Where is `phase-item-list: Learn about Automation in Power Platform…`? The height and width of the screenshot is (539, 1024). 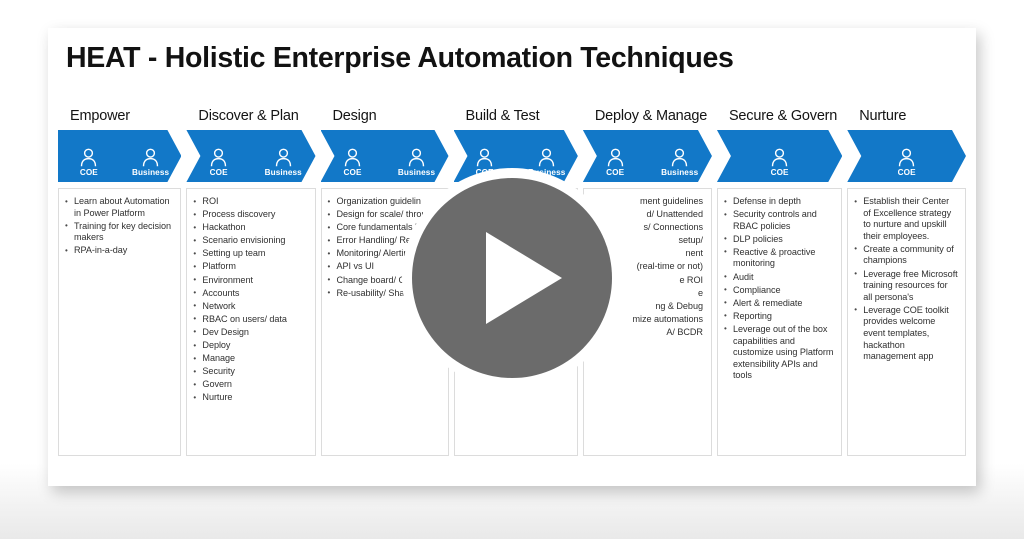
phase-item-list: Learn about Automation in Power Platform… is located at coordinates (118, 226).